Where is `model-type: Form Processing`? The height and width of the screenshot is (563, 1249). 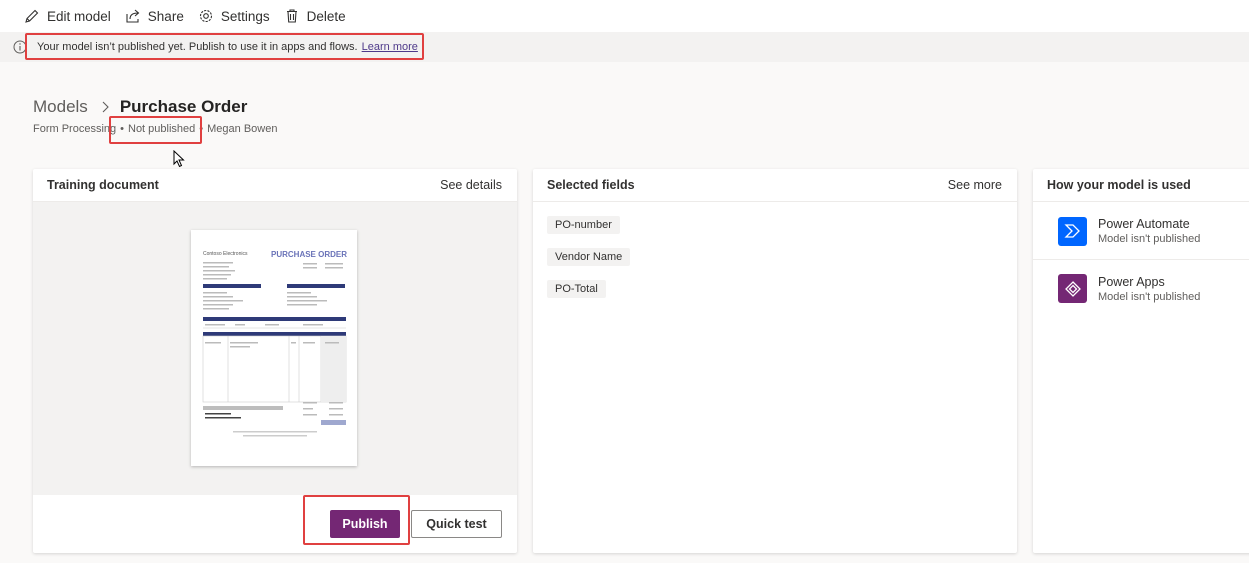
model-type: Form Processing is located at coordinates (75, 129).